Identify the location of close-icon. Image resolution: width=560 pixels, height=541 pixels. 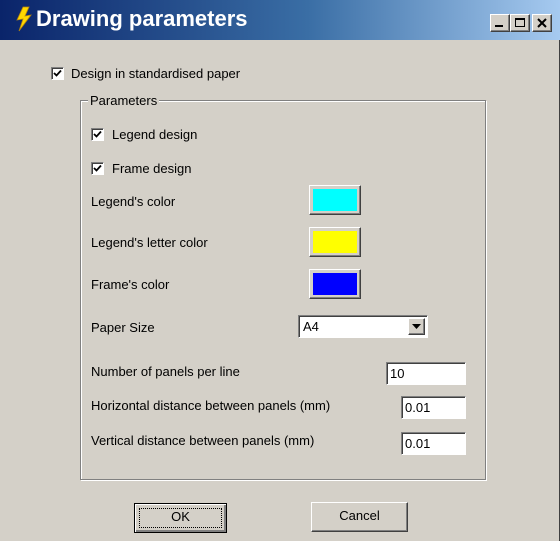
(542, 23).